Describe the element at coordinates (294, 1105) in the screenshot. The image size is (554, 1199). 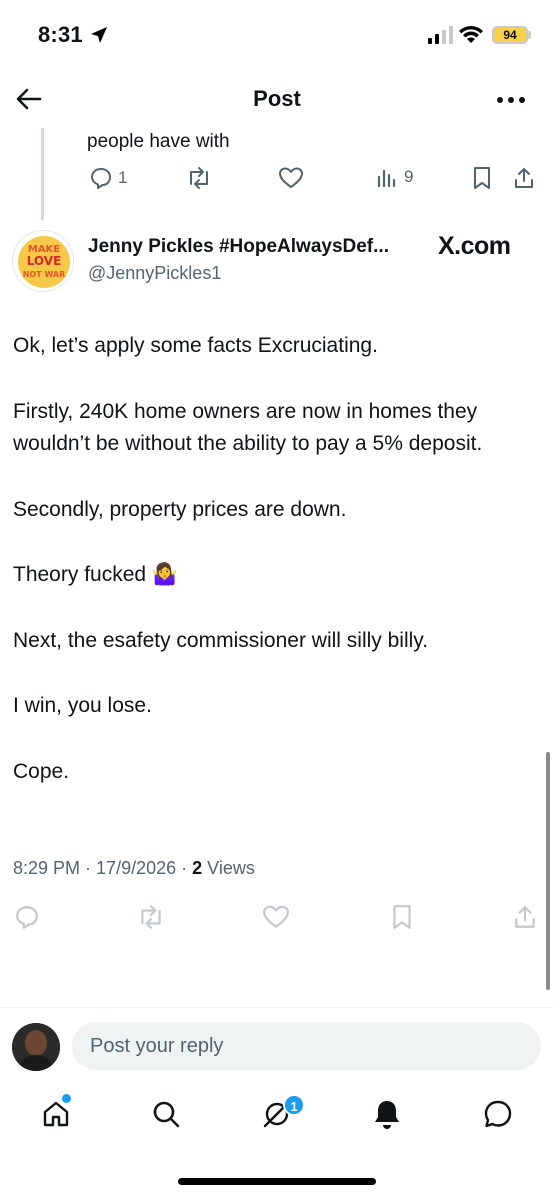
I see `notification-badge: 1` at that location.